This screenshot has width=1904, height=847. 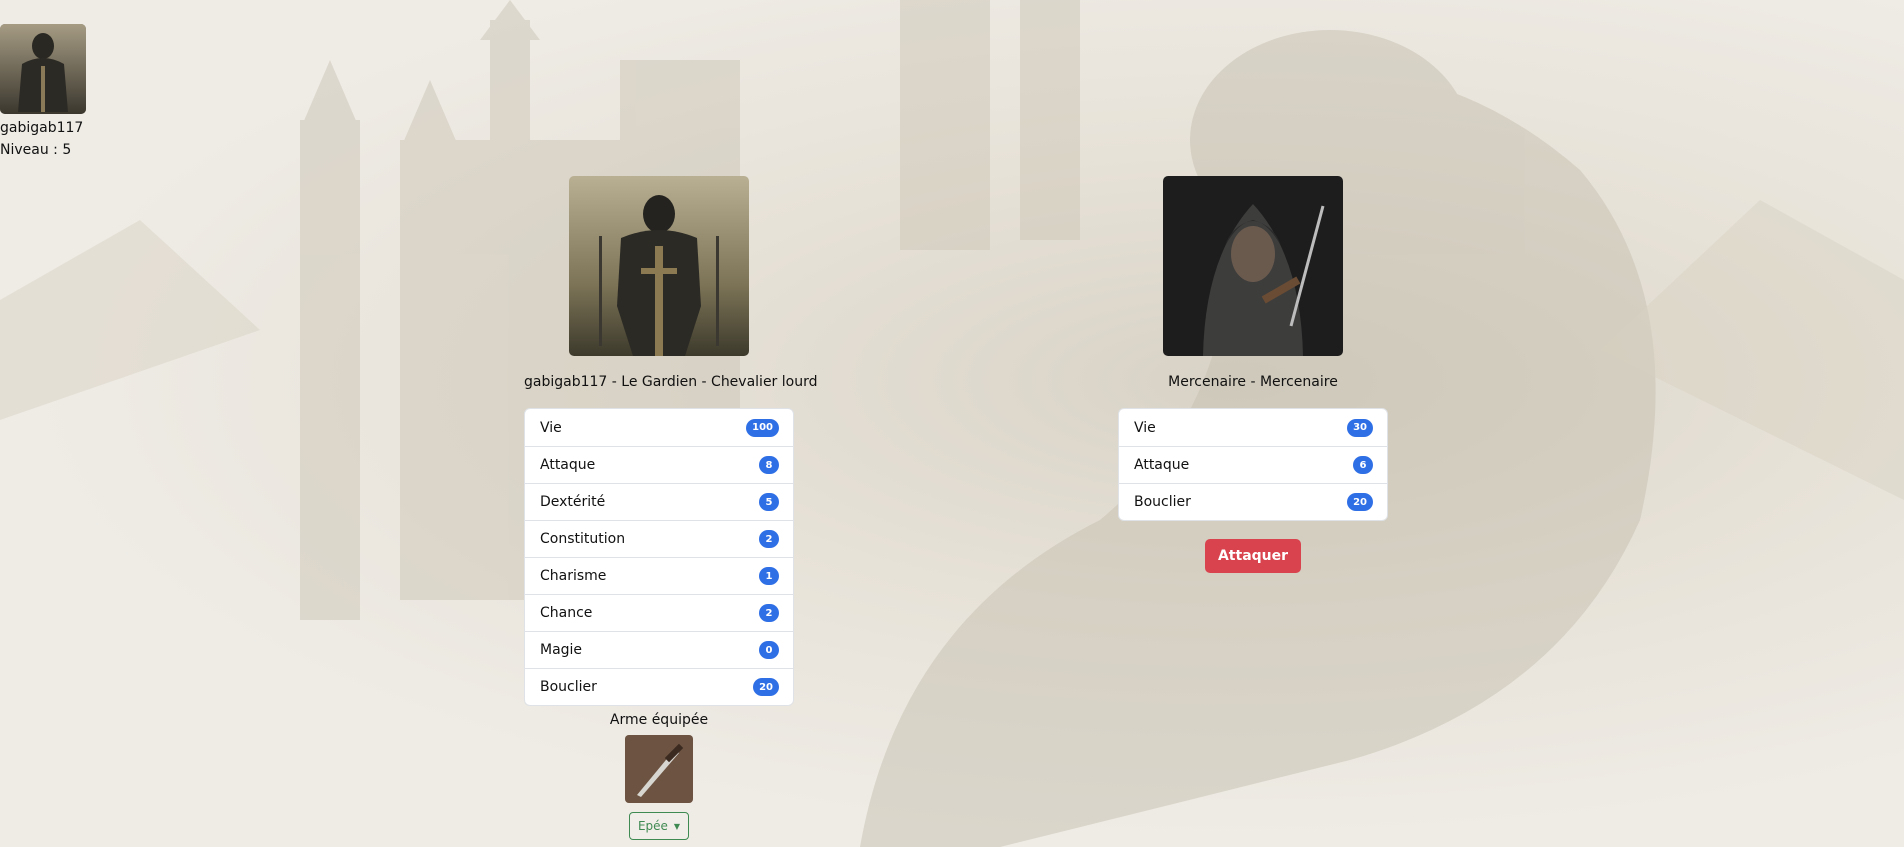 What do you see at coordinates (659, 649) in the screenshot?
I see `player-stat-magie: Magie 0` at bounding box center [659, 649].